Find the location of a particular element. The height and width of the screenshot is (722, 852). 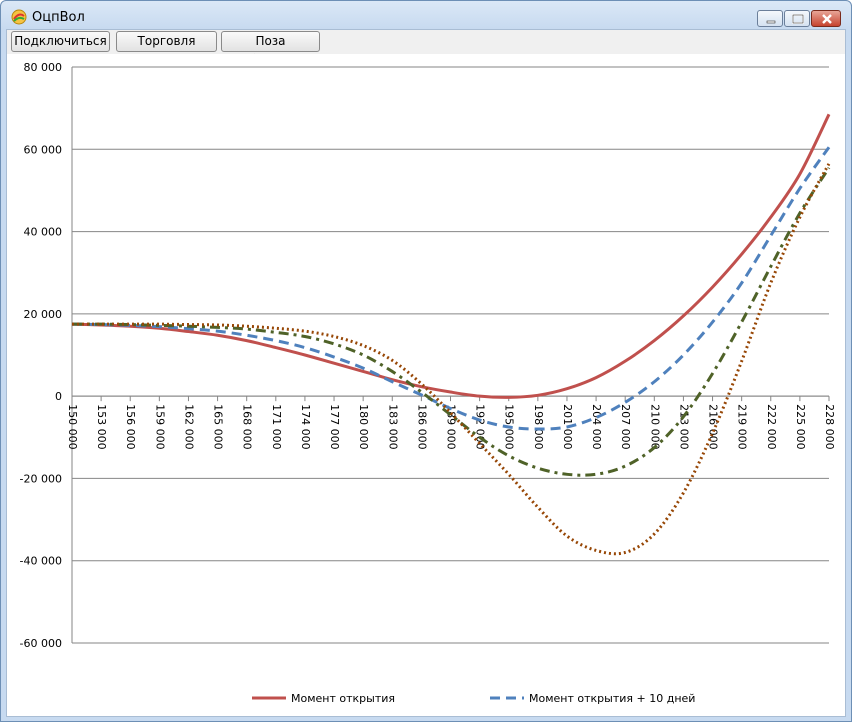

x-tick-label: 159 000 is located at coordinates (159, 427).